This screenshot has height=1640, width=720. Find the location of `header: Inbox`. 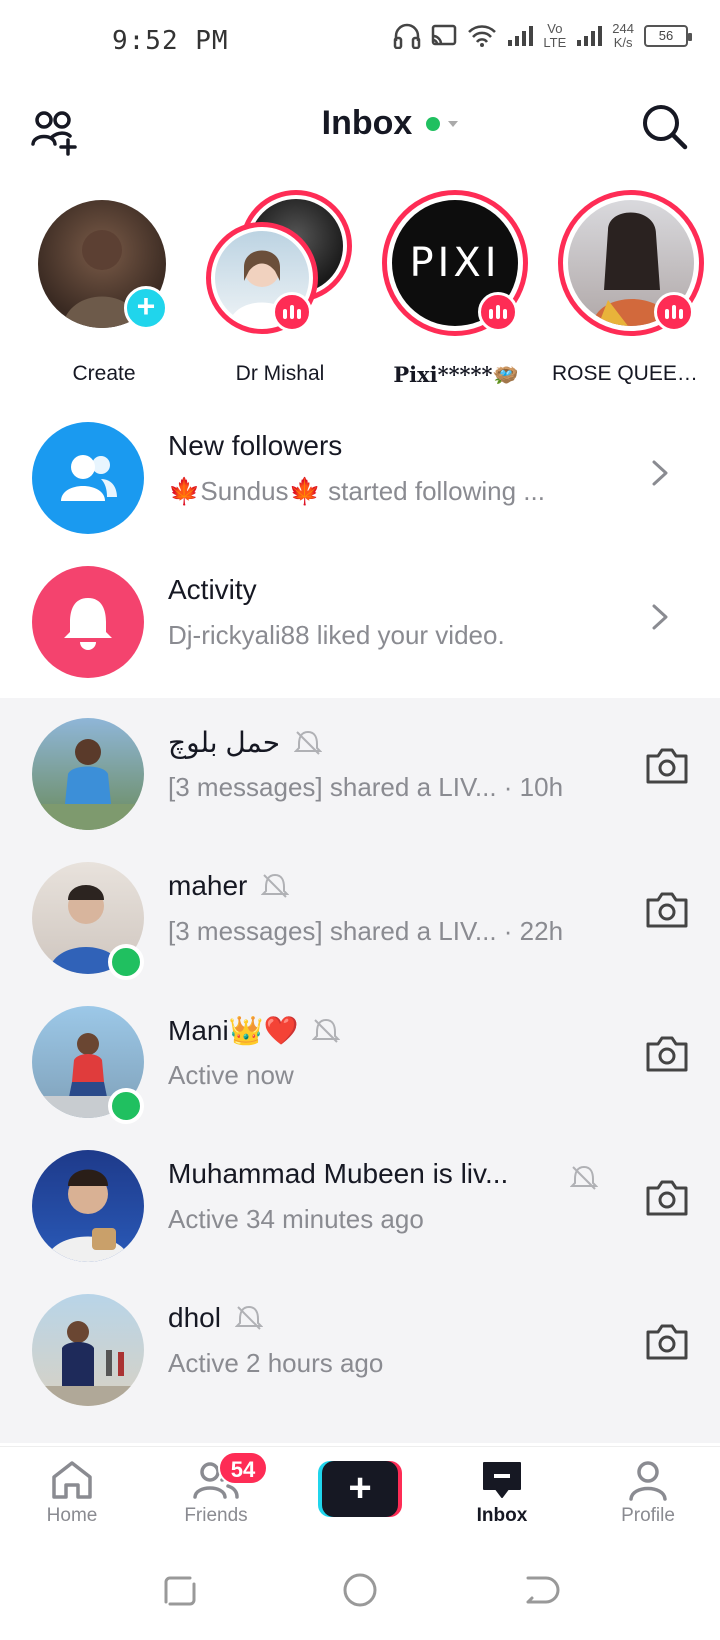

header: Inbox is located at coordinates (360, 139).